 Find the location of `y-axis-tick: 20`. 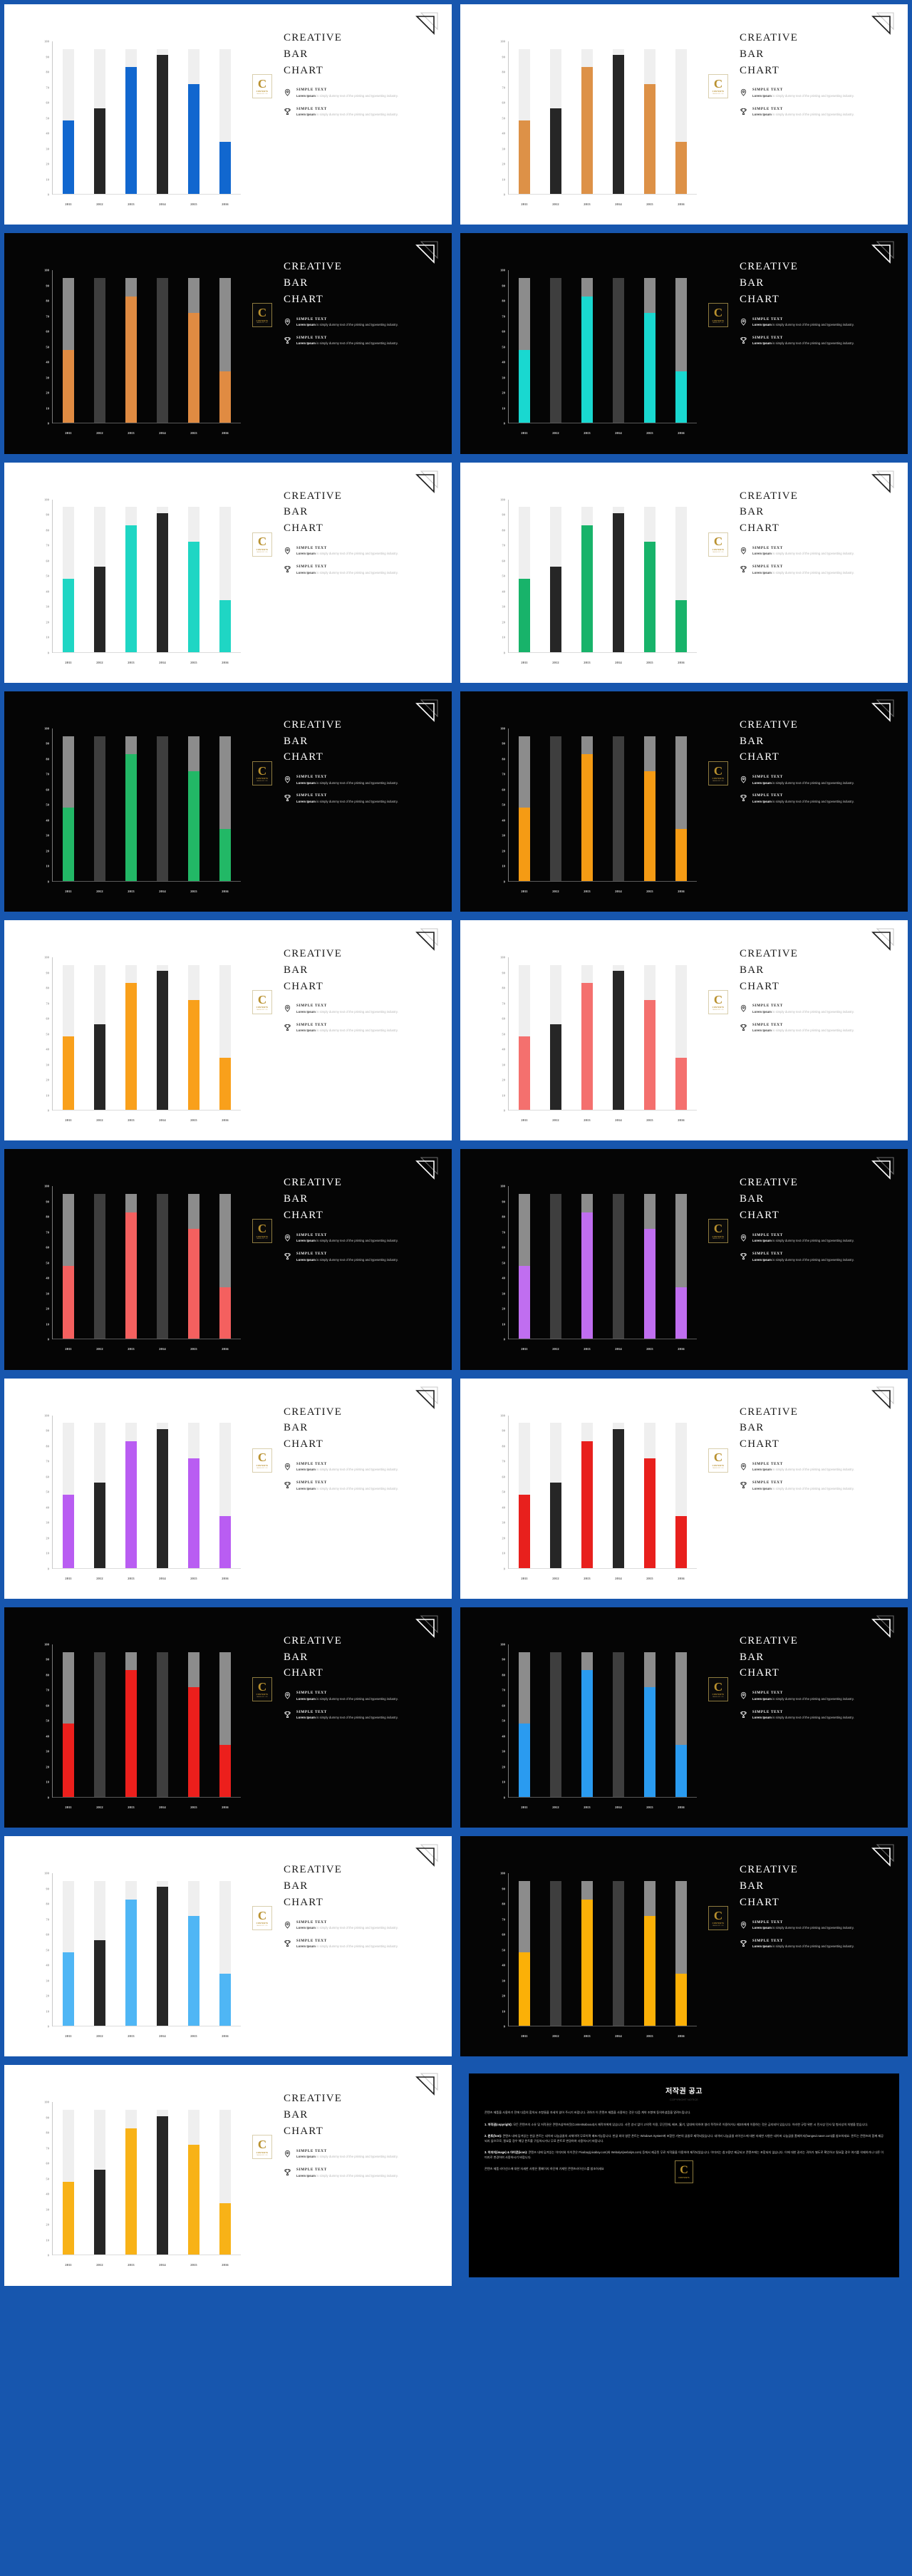

y-axis-tick: 20 is located at coordinates (503, 622).